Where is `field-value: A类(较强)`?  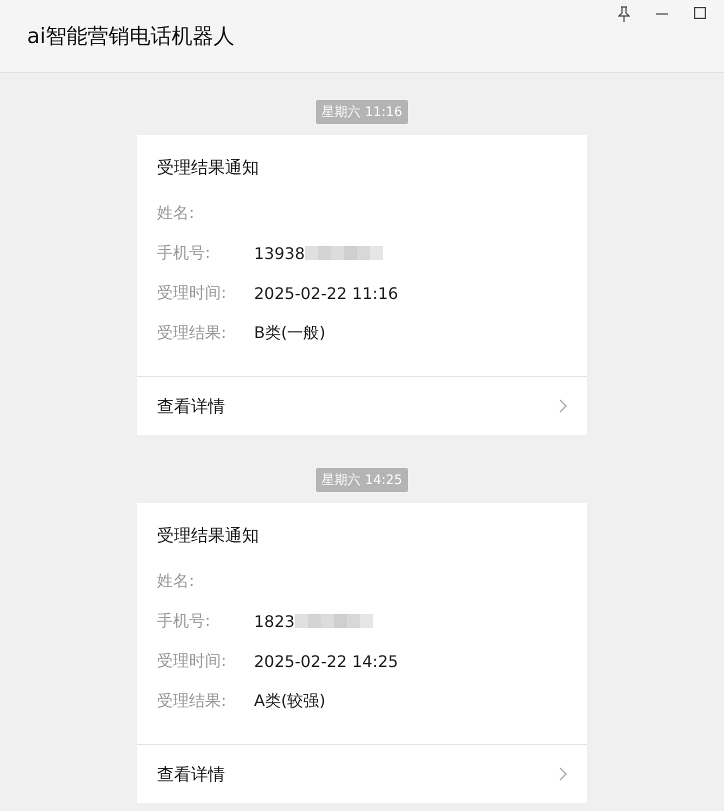 field-value: A类(较强) is located at coordinates (290, 701).